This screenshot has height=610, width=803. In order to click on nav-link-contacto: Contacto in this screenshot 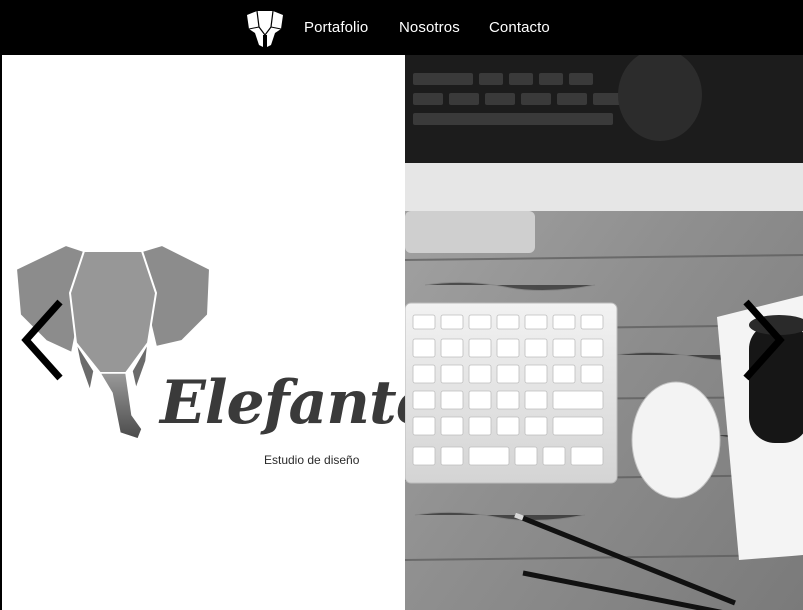, I will do `click(519, 27)`.